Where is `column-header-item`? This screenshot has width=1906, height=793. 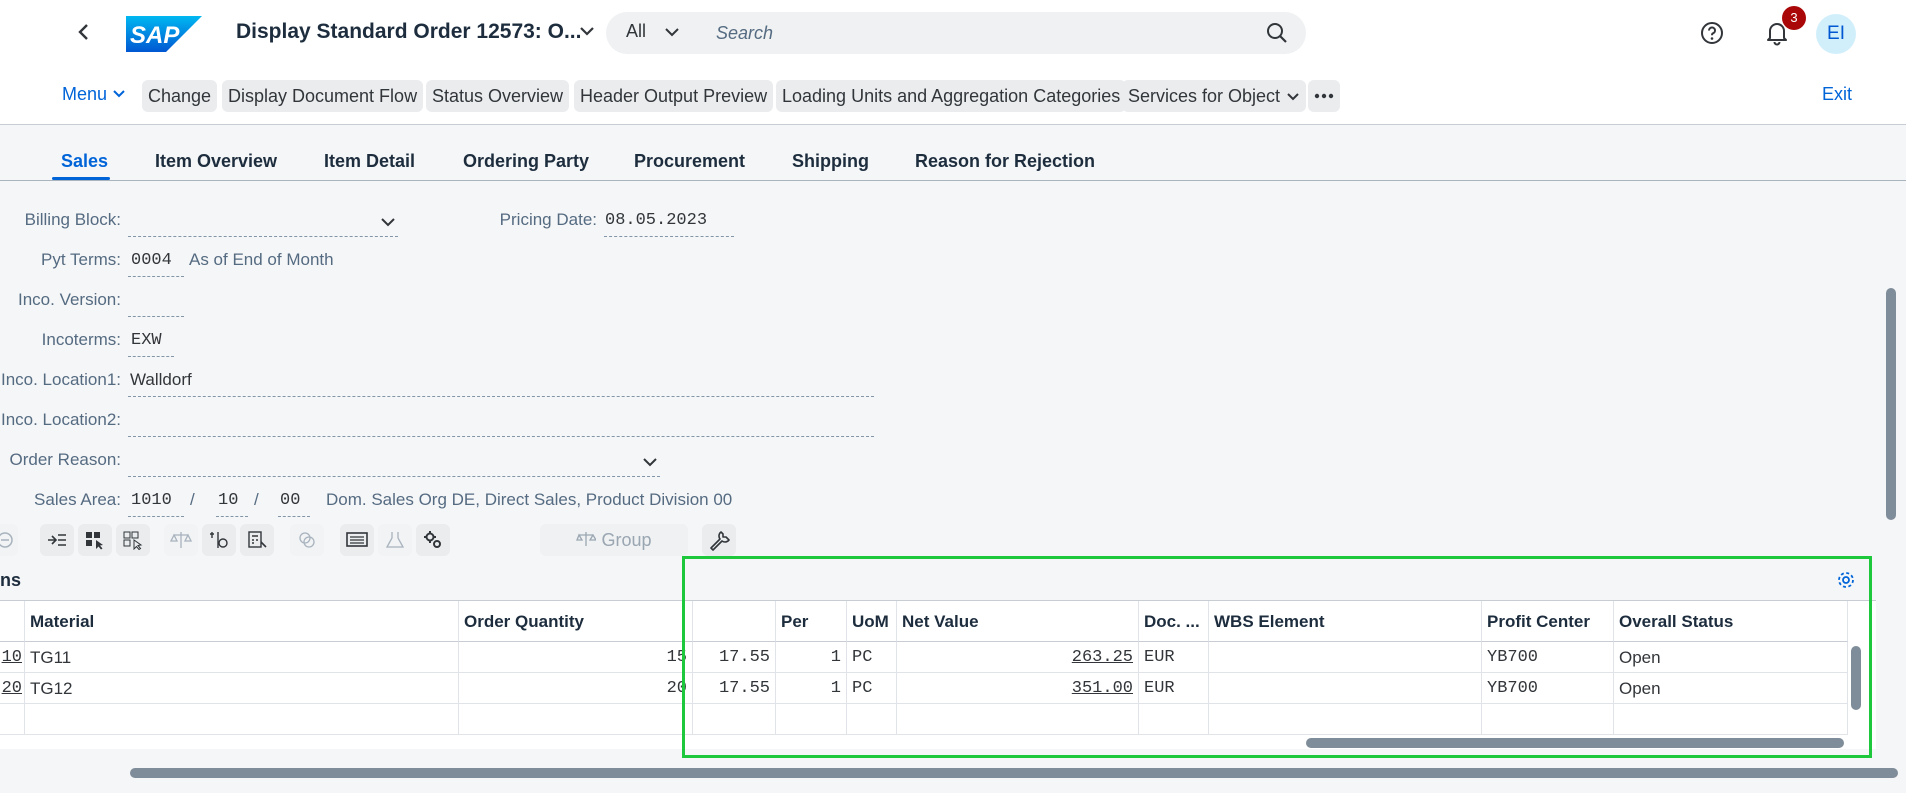 column-header-item is located at coordinates (12, 621).